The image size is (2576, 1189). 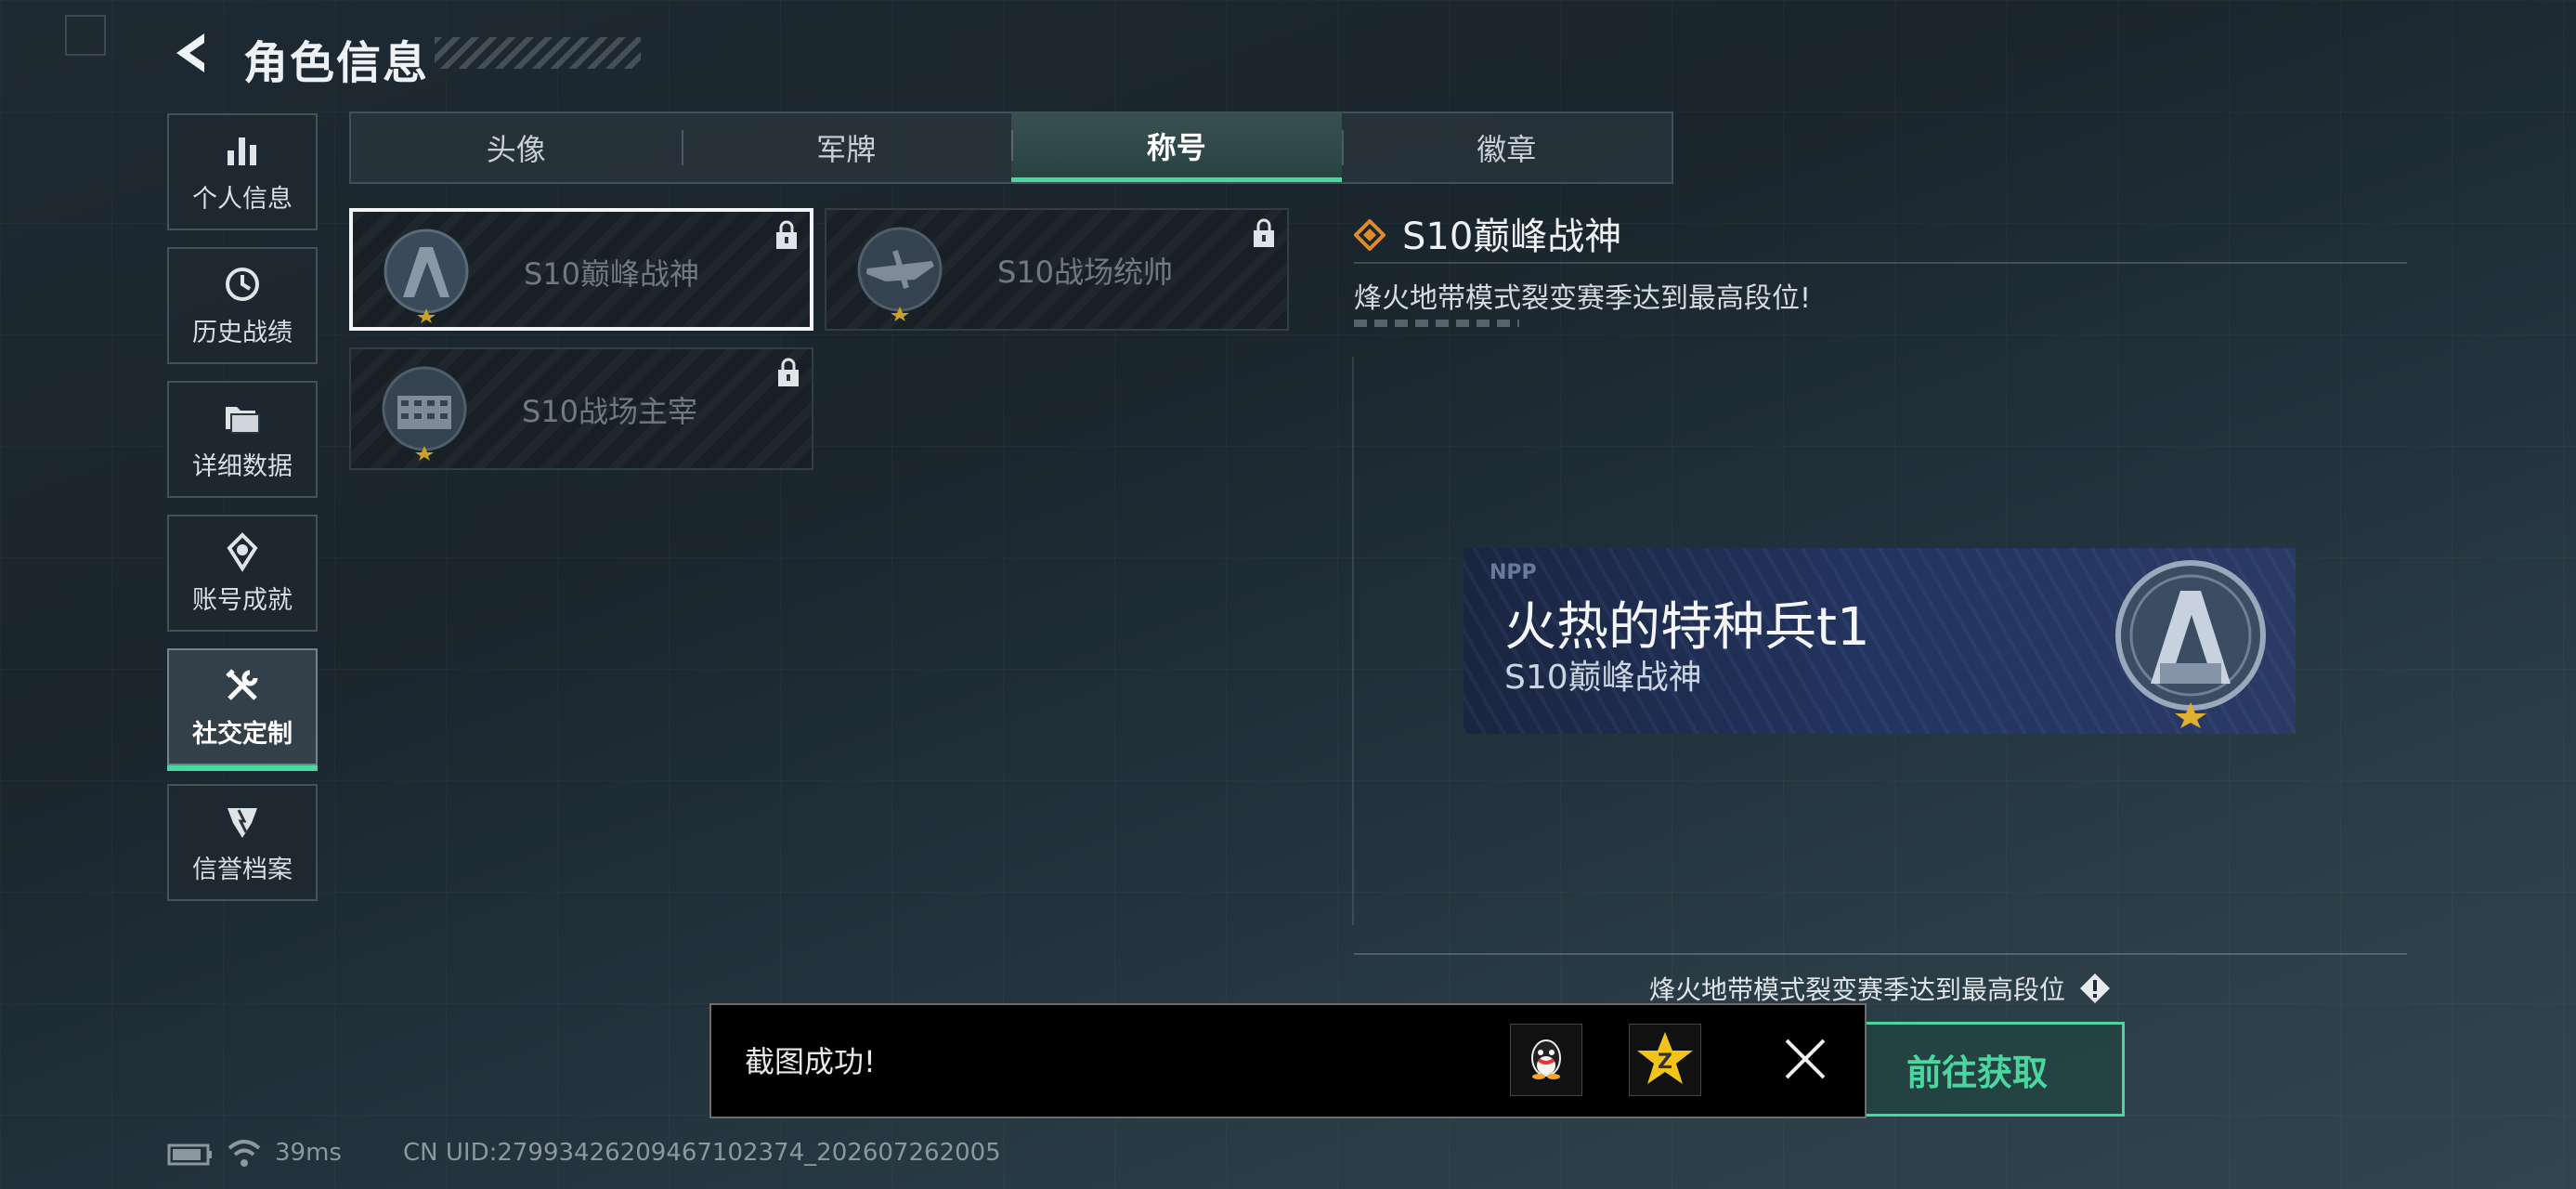 I want to click on tab-dogtag: 军牌, so click(x=846, y=147).